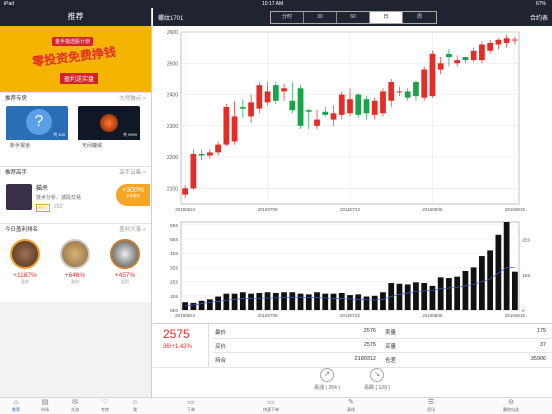 The width and height of the screenshot is (552, 414). Describe the element at coordinates (391, 347) in the screenshot. I see `quote-label: 买量` at that location.